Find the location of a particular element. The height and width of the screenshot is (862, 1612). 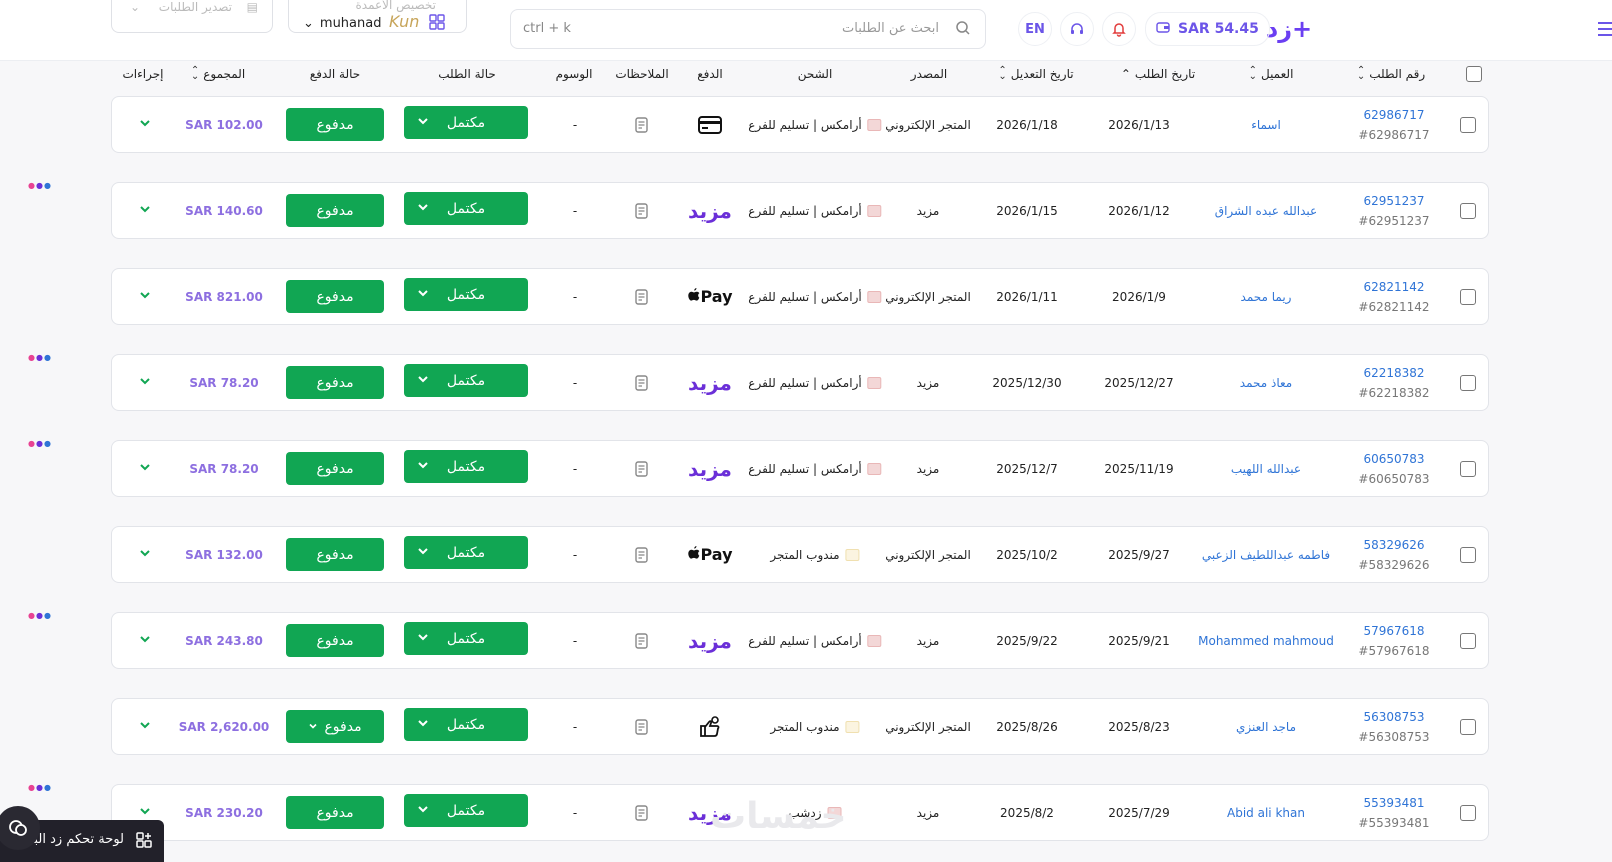

order-total: SAR 140.60 is located at coordinates (224, 210).